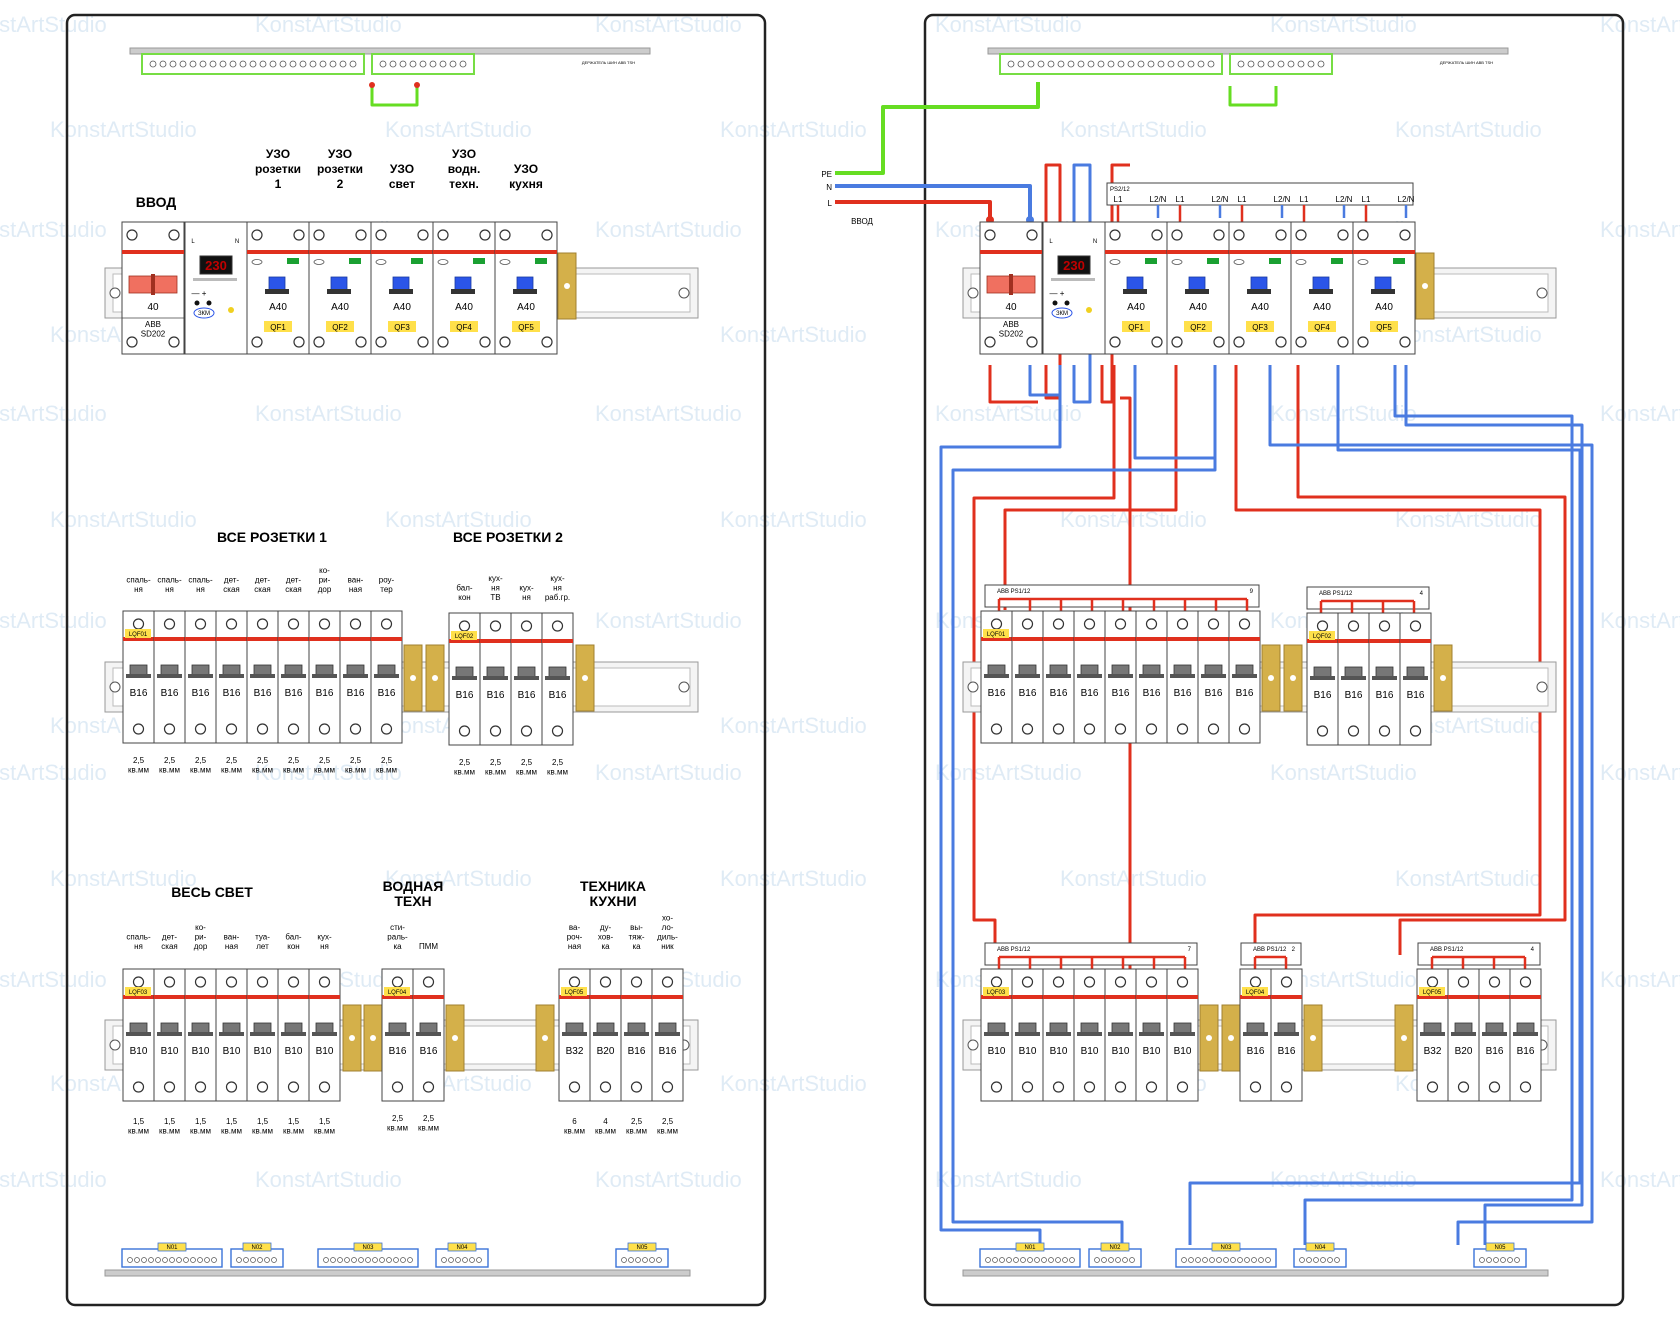  What do you see at coordinates (386, 589) in the screenshot?
I see `label-line: тер` at bounding box center [386, 589].